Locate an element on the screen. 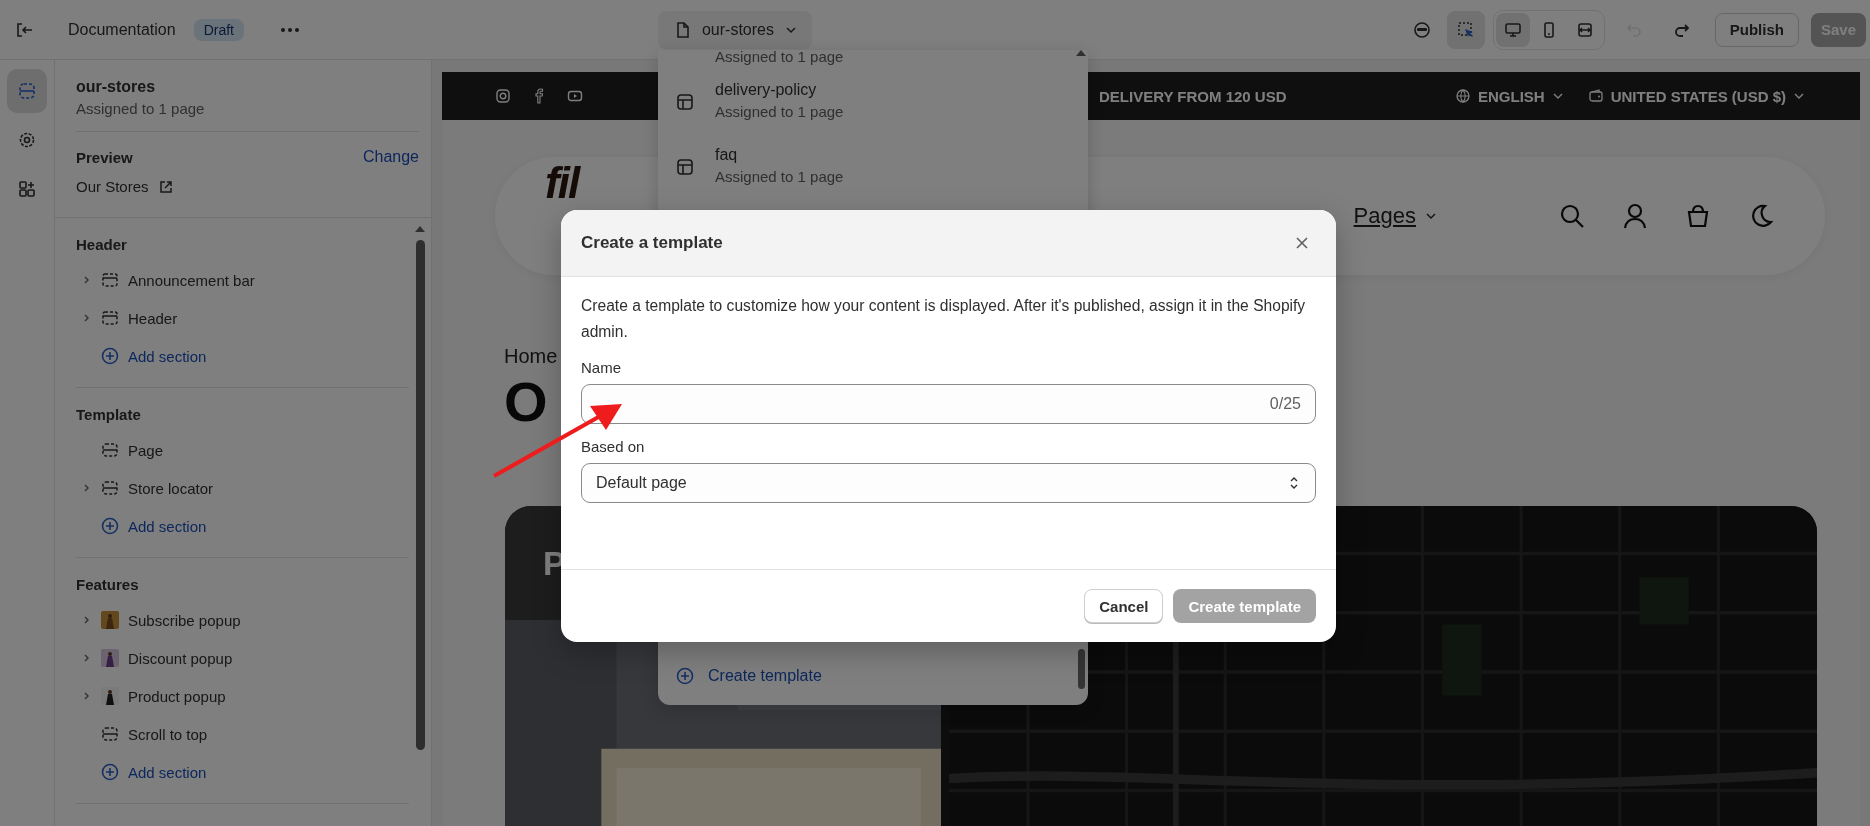 The image size is (1870, 826). sections-tab is located at coordinates (27, 91).